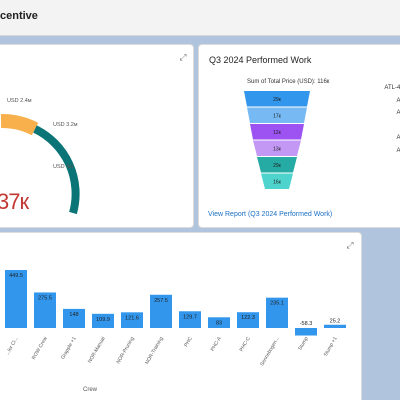 The height and width of the screenshot is (400, 400). What do you see at coordinates (277, 304) in the screenshot?
I see `bar-value-label: 235.1` at bounding box center [277, 304].